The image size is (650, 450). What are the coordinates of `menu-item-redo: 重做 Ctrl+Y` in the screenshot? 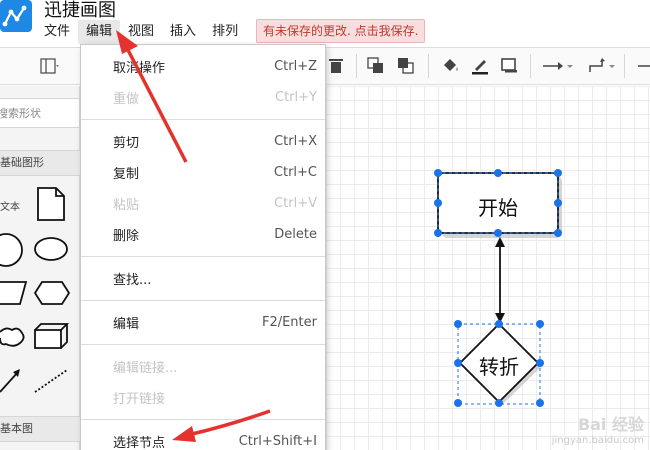 It's located at (215, 98).